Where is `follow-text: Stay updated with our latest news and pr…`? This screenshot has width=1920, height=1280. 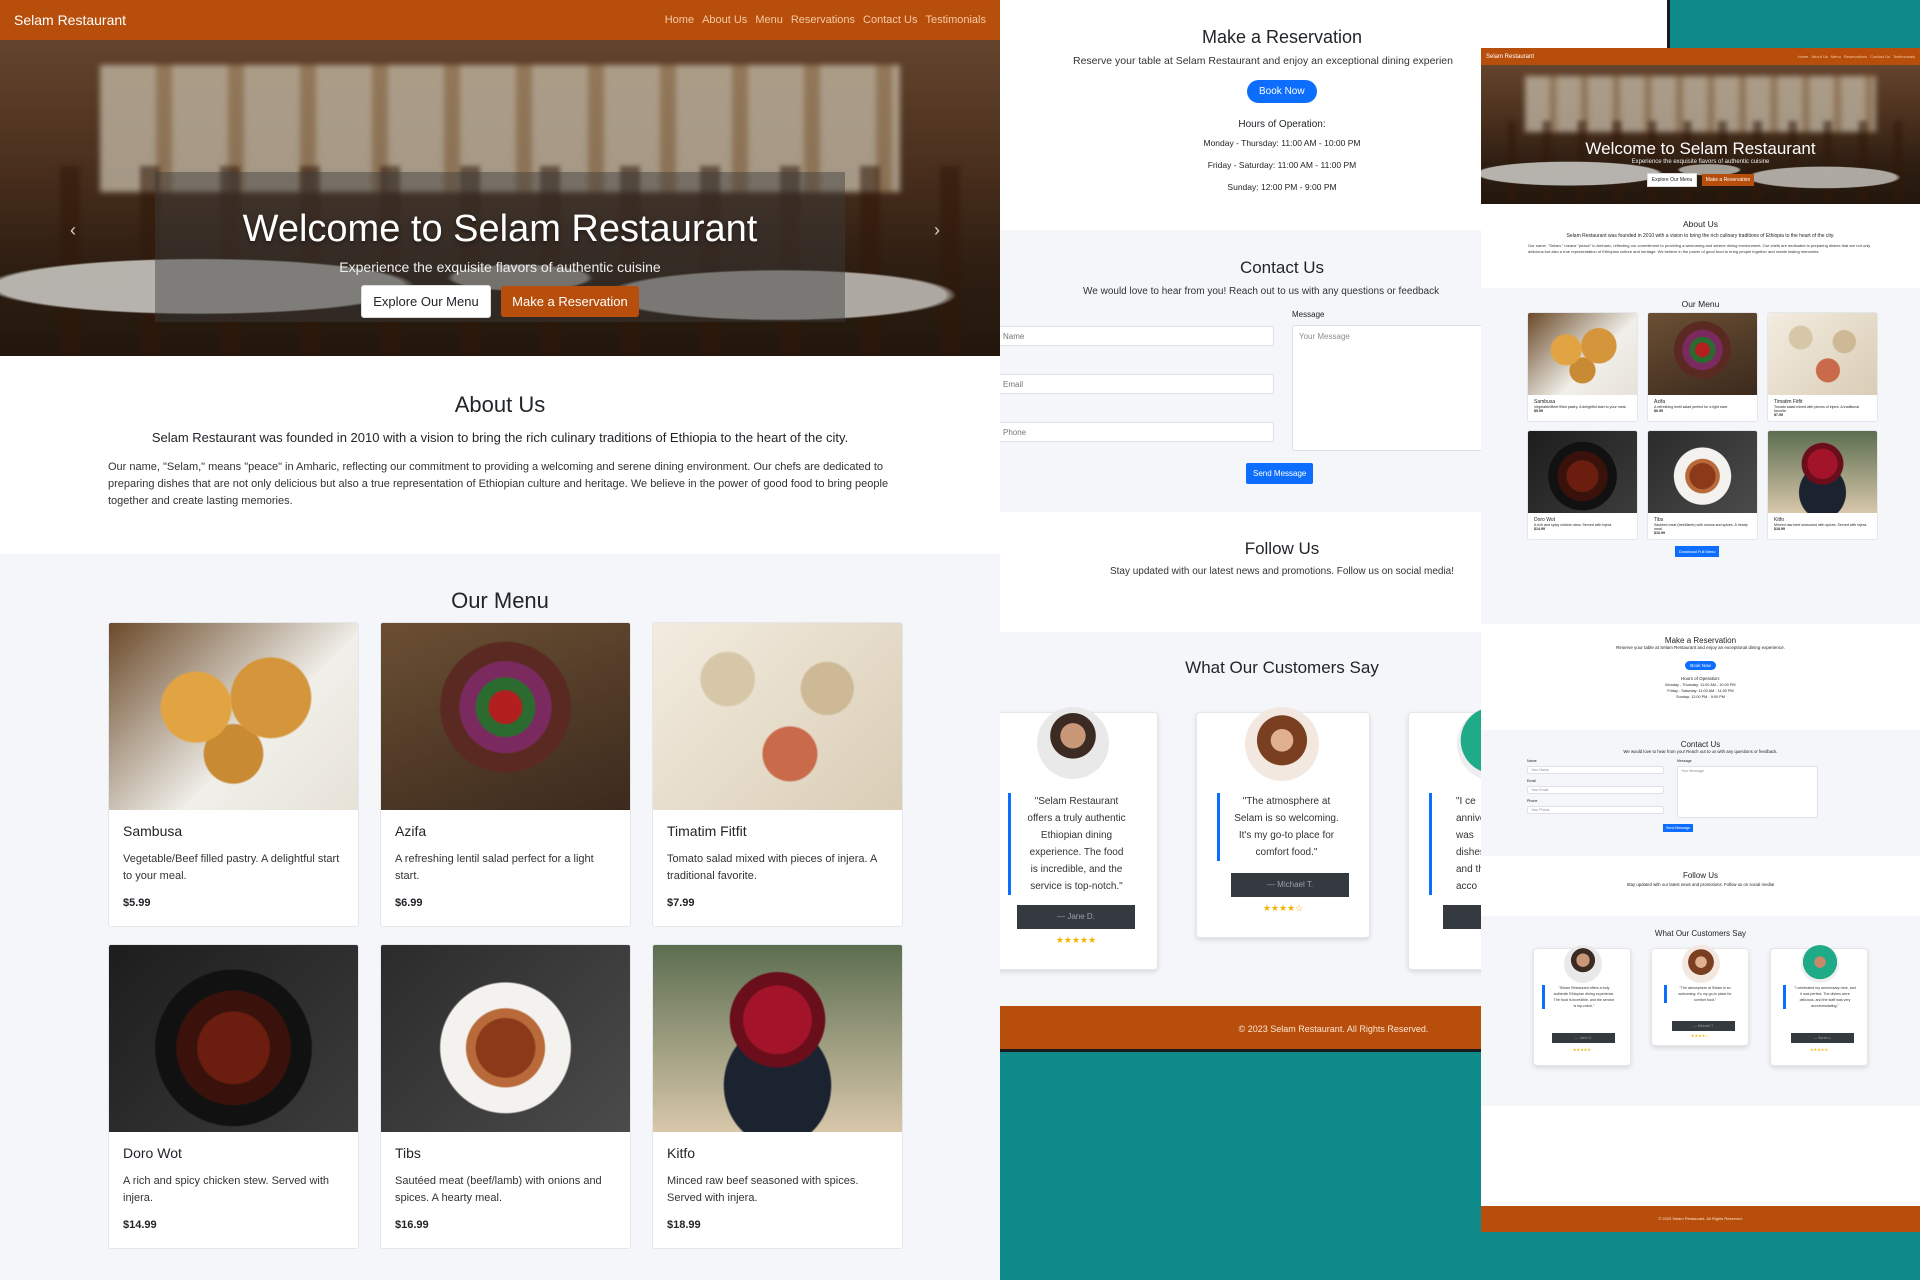
follow-text: Stay updated with our latest news and pr… is located at coordinates (1282, 571).